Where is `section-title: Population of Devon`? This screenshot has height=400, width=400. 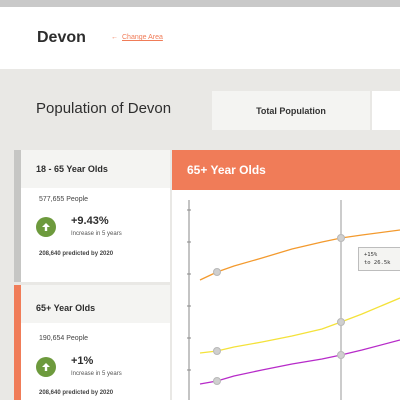 section-title: Population of Devon is located at coordinates (104, 108).